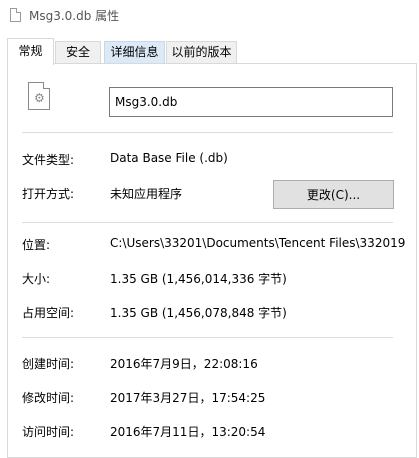 Image resolution: width=419 pixels, height=458 pixels. Describe the element at coordinates (188, 398) in the screenshot. I see `modified-value: 2017年3月27日，17:54:25` at that location.